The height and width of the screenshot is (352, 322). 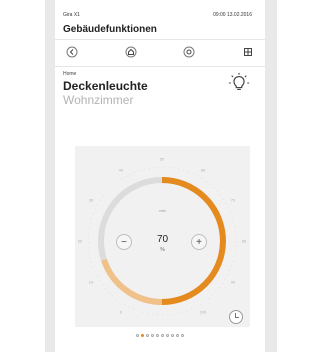 What do you see at coordinates (110, 29) in the screenshot?
I see `page-title: Gebäudefunktionen` at bounding box center [110, 29].